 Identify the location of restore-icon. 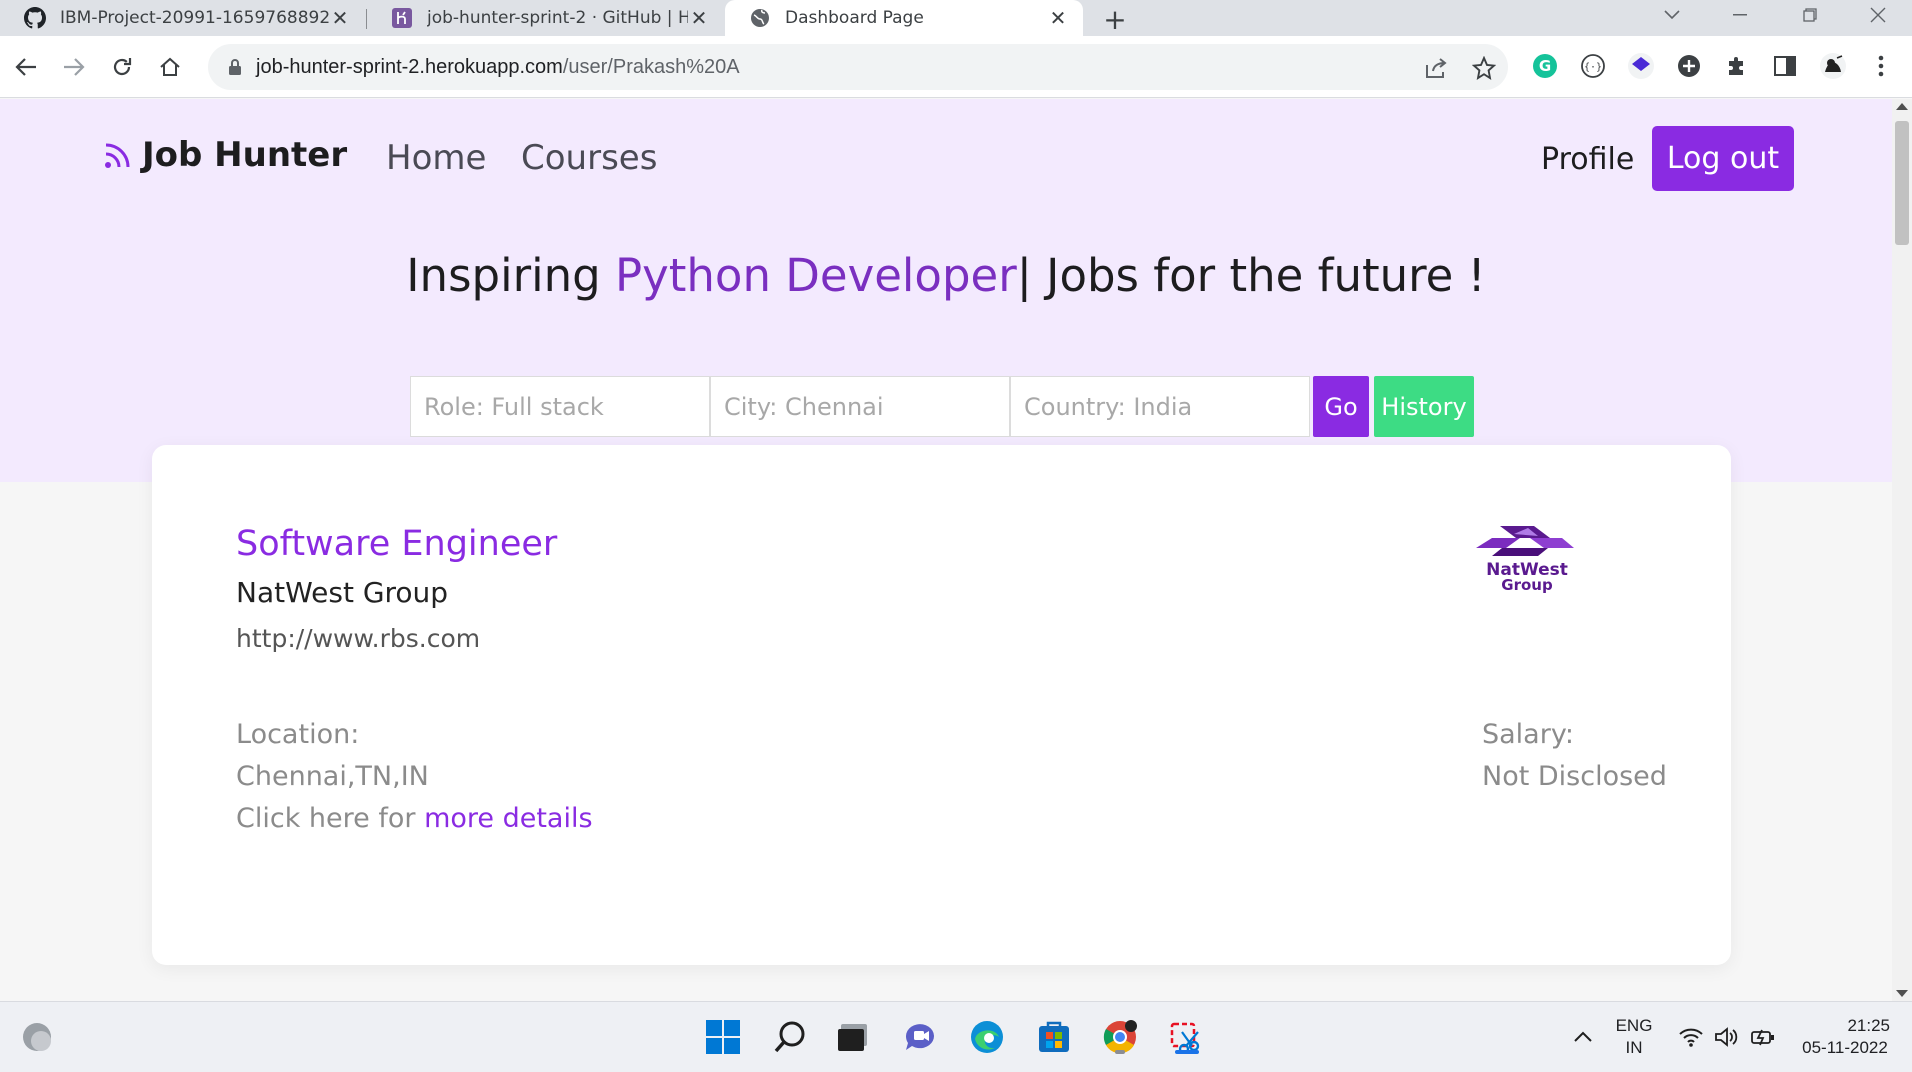
(1810, 15).